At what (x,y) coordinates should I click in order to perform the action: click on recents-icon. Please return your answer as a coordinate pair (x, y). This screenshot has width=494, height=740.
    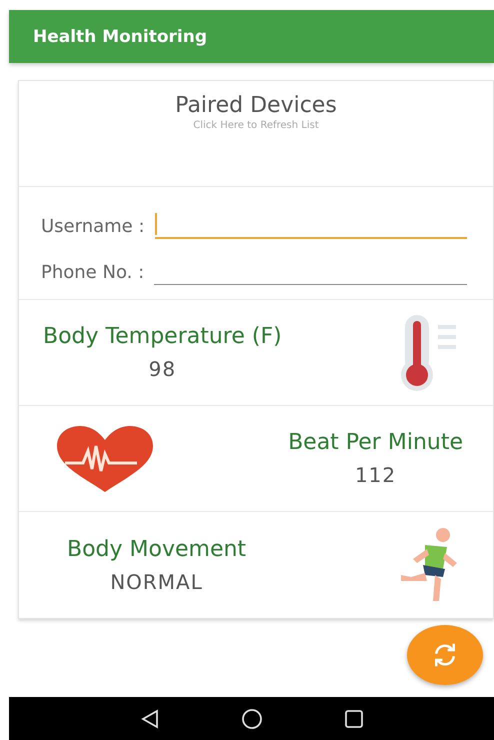
    Looking at the image, I should click on (353, 719).